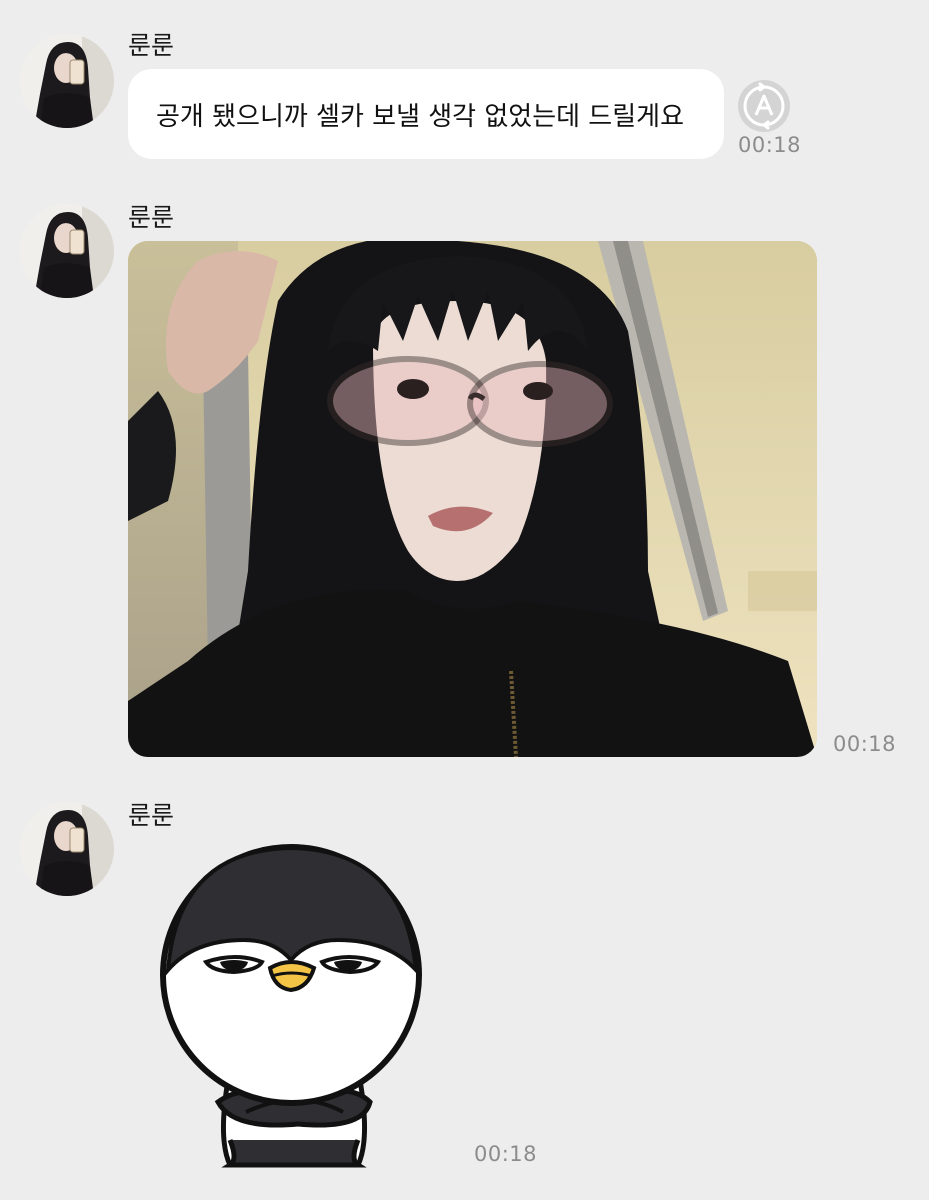 This screenshot has height=1200, width=929. Describe the element at coordinates (426, 114) in the screenshot. I see `message-bubble: 공개 됐으니까 셀카 보낼 생각 없었는데 드릴게요` at that location.